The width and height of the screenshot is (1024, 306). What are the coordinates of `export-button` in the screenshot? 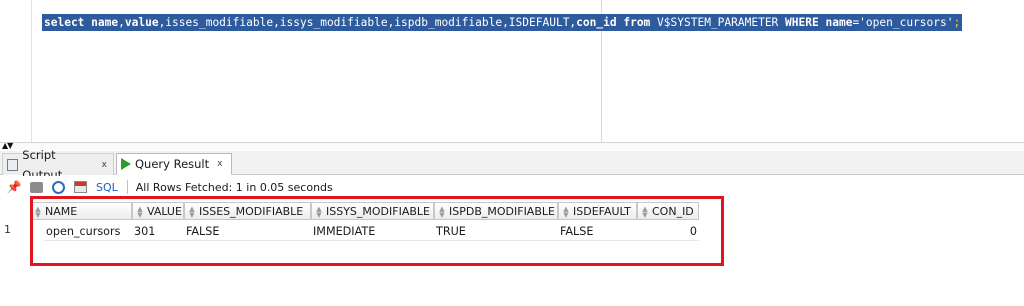 It's located at (80, 187).